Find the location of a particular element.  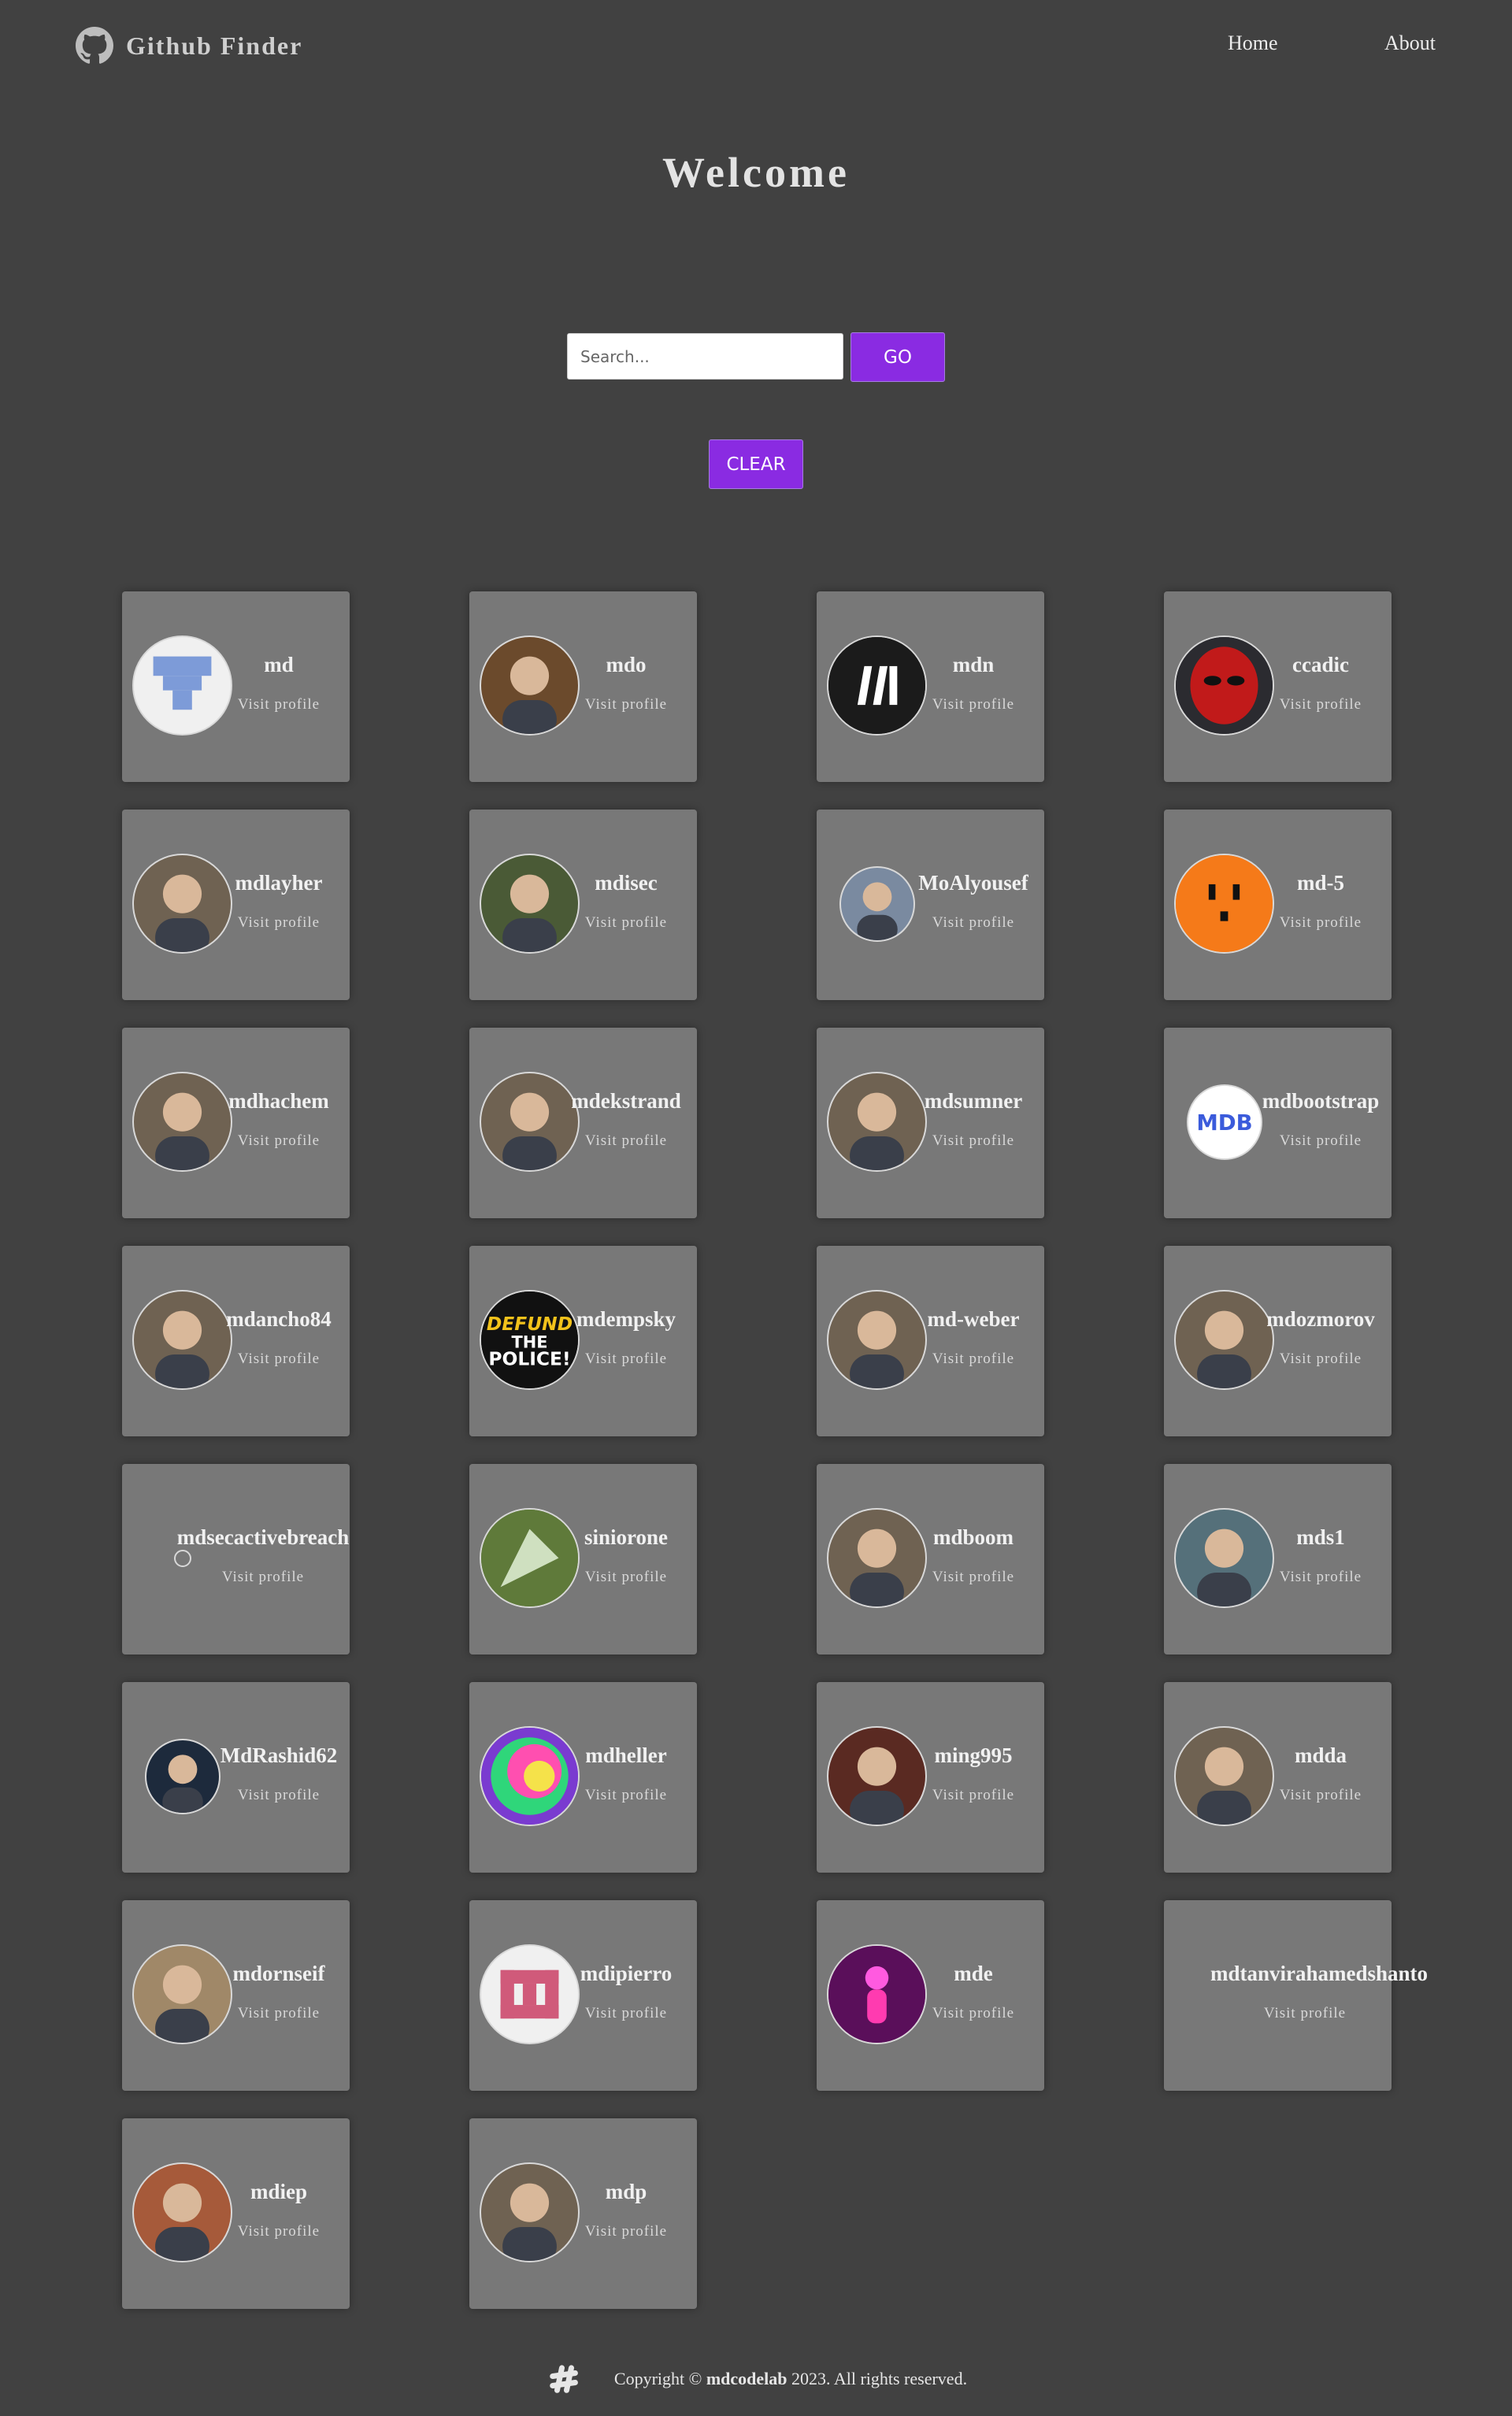

user-card-text: mdempsky Visit profile is located at coordinates (626, 1337).